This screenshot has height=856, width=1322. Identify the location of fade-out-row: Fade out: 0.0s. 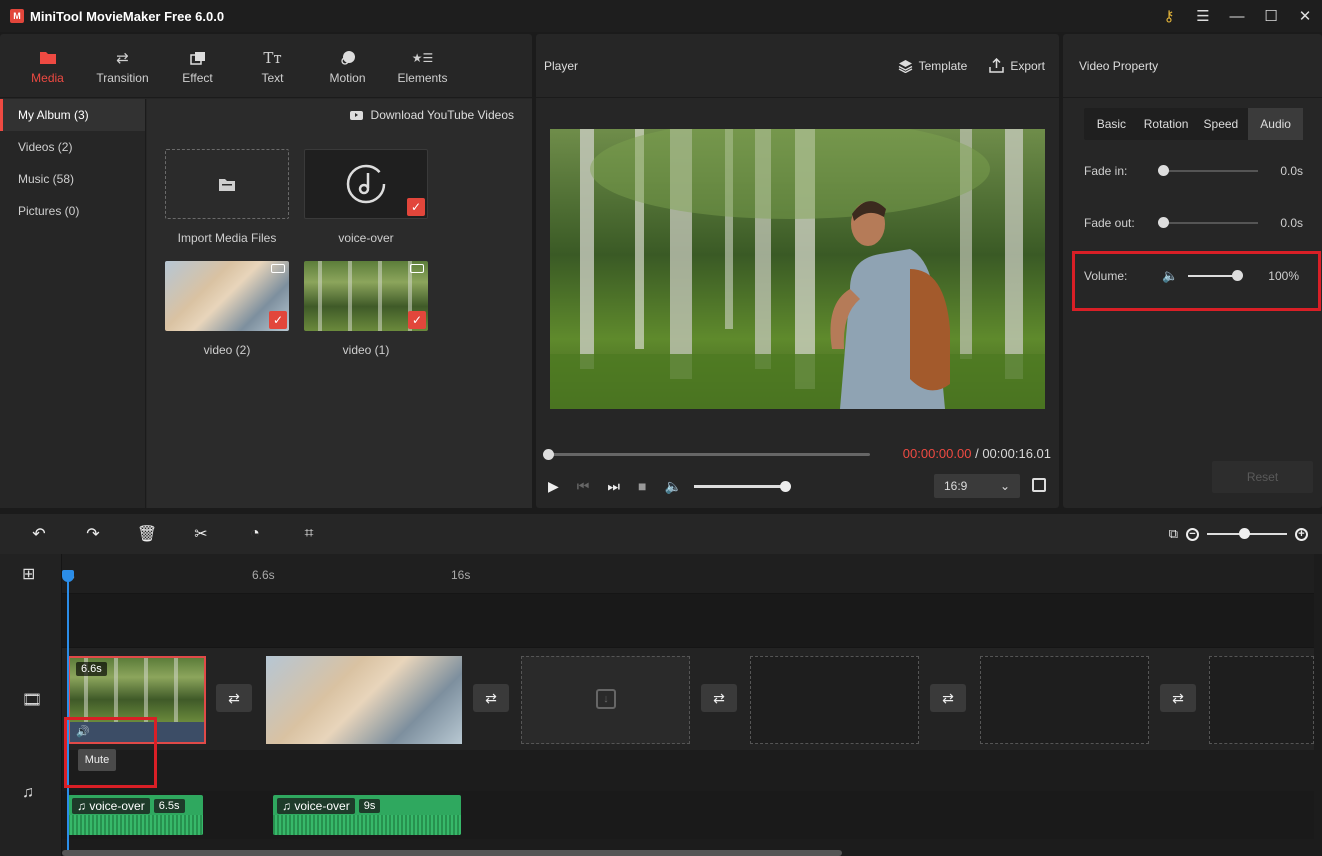
(1193, 223).